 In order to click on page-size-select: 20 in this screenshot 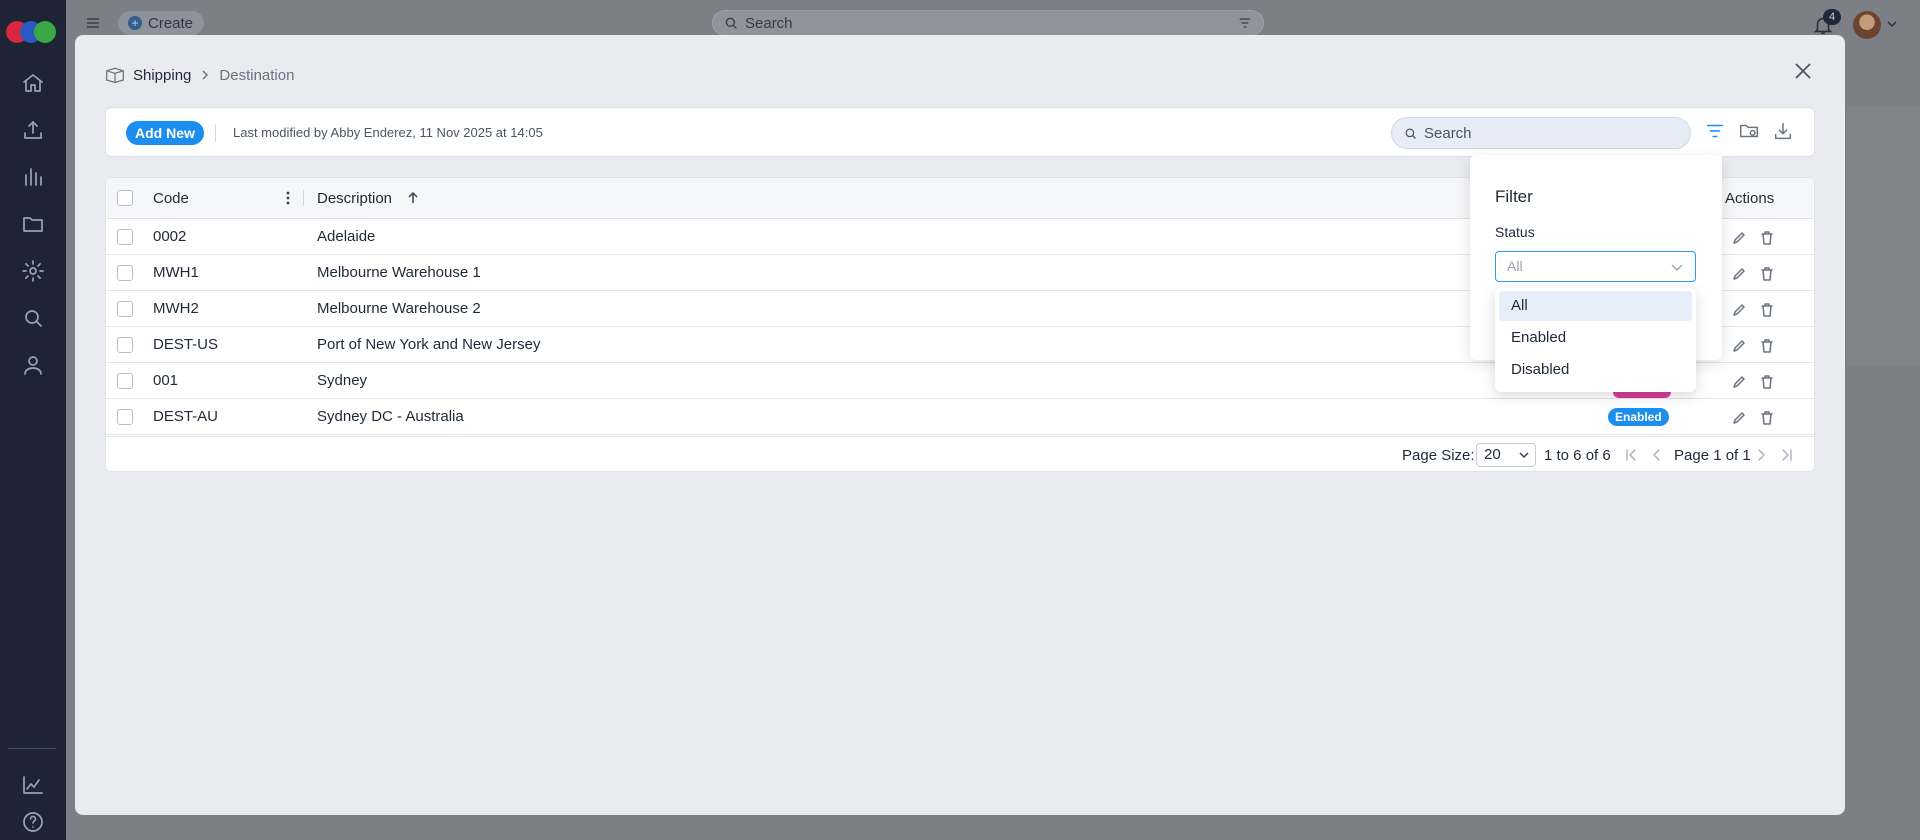, I will do `click(1506, 455)`.